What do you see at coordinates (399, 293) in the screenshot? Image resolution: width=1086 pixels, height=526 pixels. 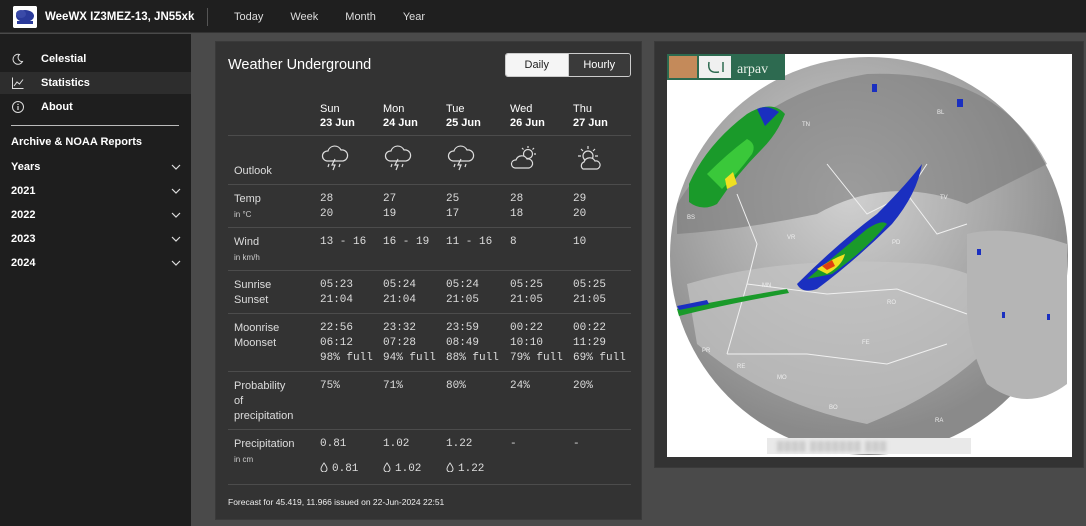 I see `sun-cell: 05:24 21:04` at bounding box center [399, 293].